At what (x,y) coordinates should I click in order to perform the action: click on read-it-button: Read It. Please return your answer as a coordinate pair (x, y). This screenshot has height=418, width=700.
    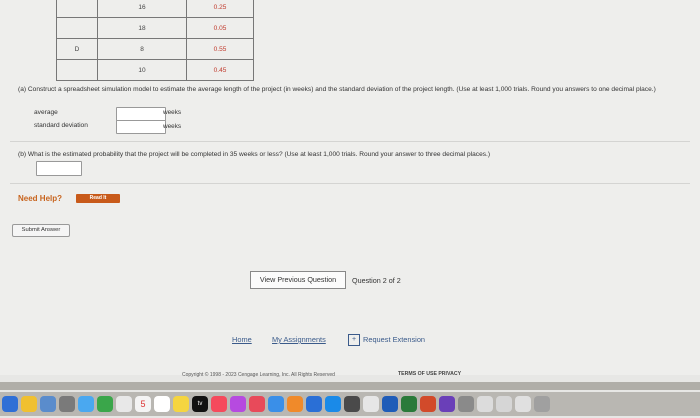
    Looking at the image, I should click on (98, 198).